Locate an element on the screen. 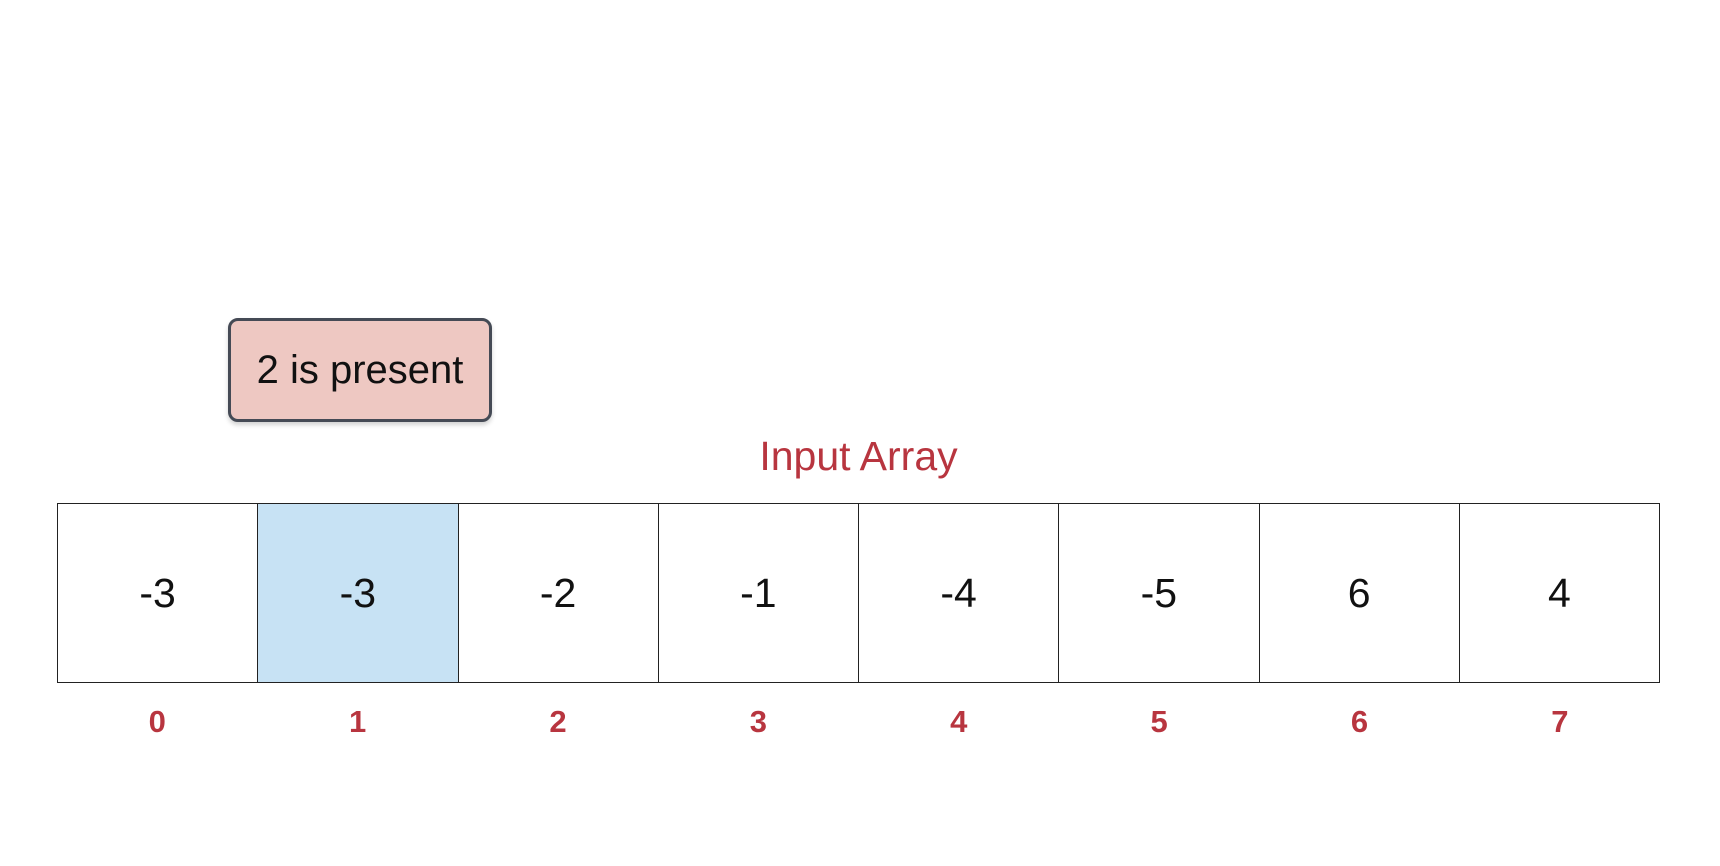  array-cell-7: 4 is located at coordinates (1558, 593).